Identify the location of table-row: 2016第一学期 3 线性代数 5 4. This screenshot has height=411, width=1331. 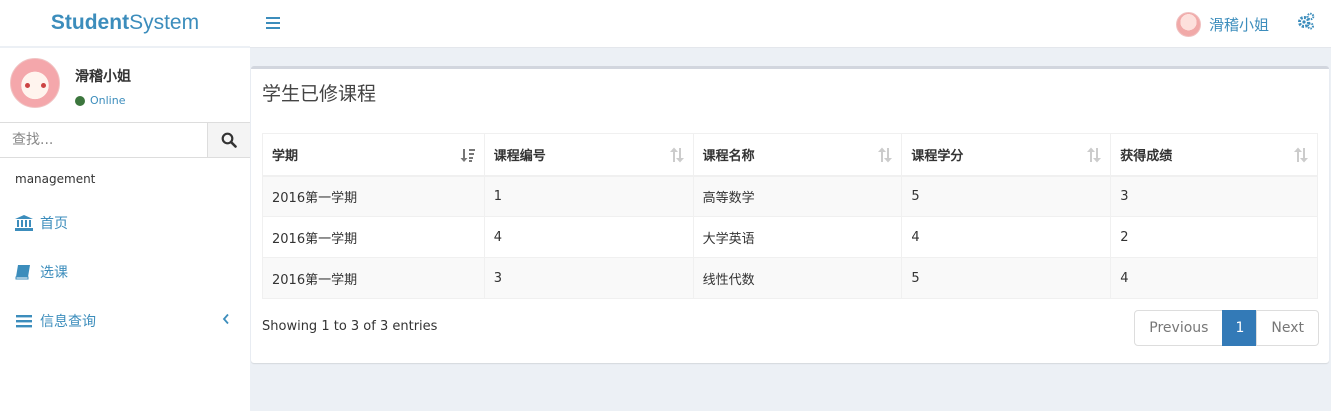
(790, 278).